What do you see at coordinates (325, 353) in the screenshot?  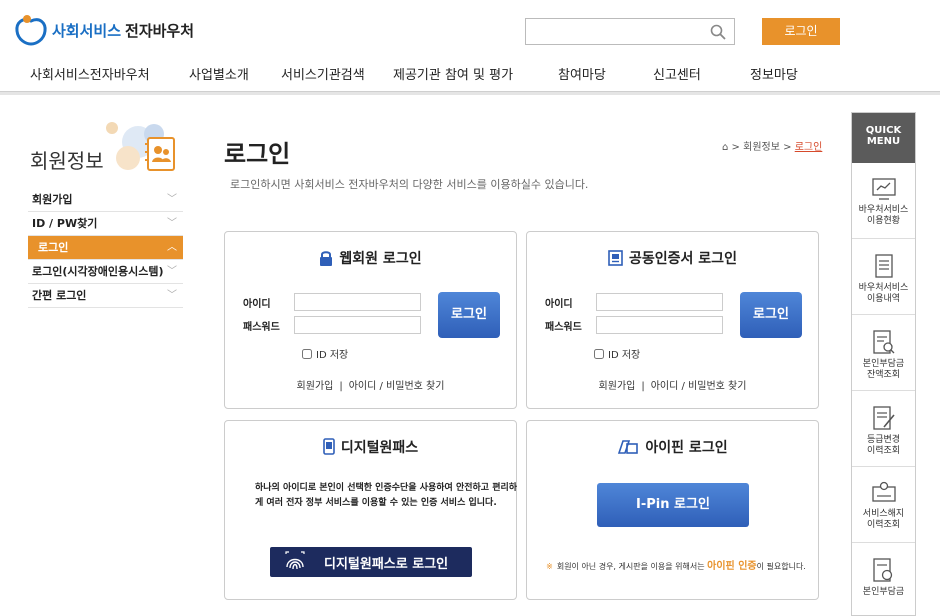 I see `web-save-id-checkbox: ID 저장` at bounding box center [325, 353].